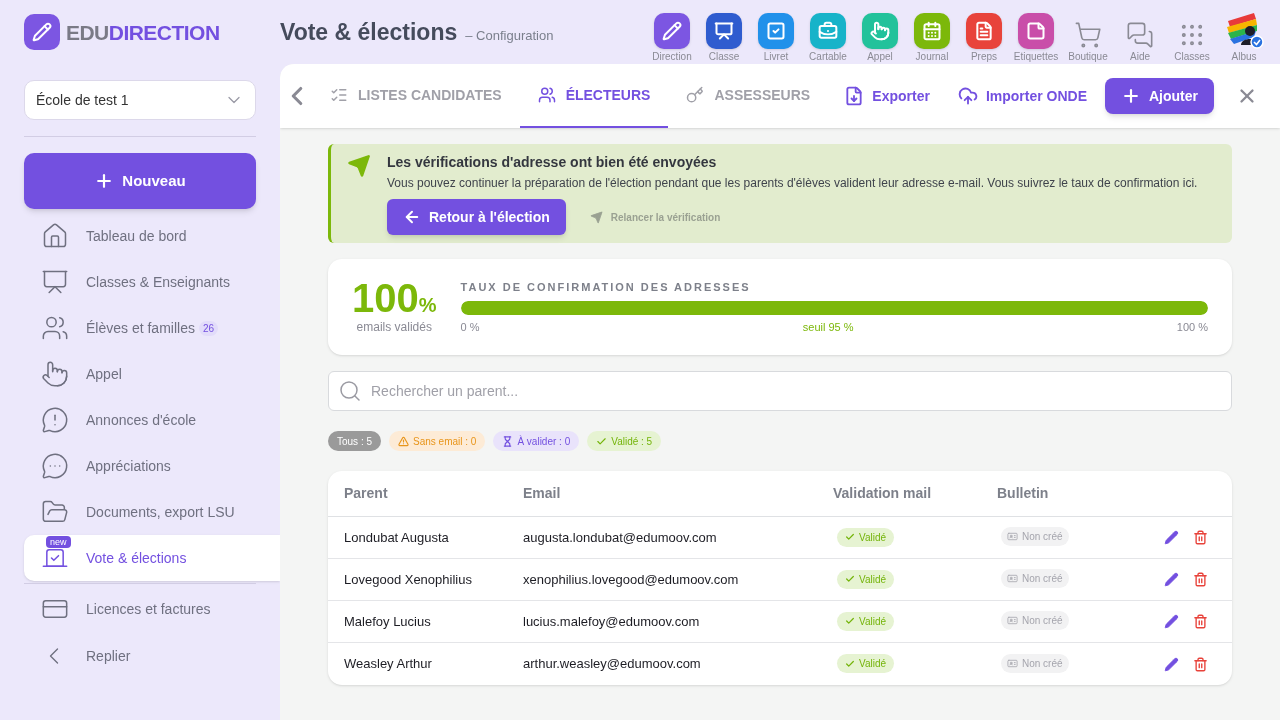 This screenshot has height=720, width=1280. I want to click on id-card-icon, so click(1012, 579).